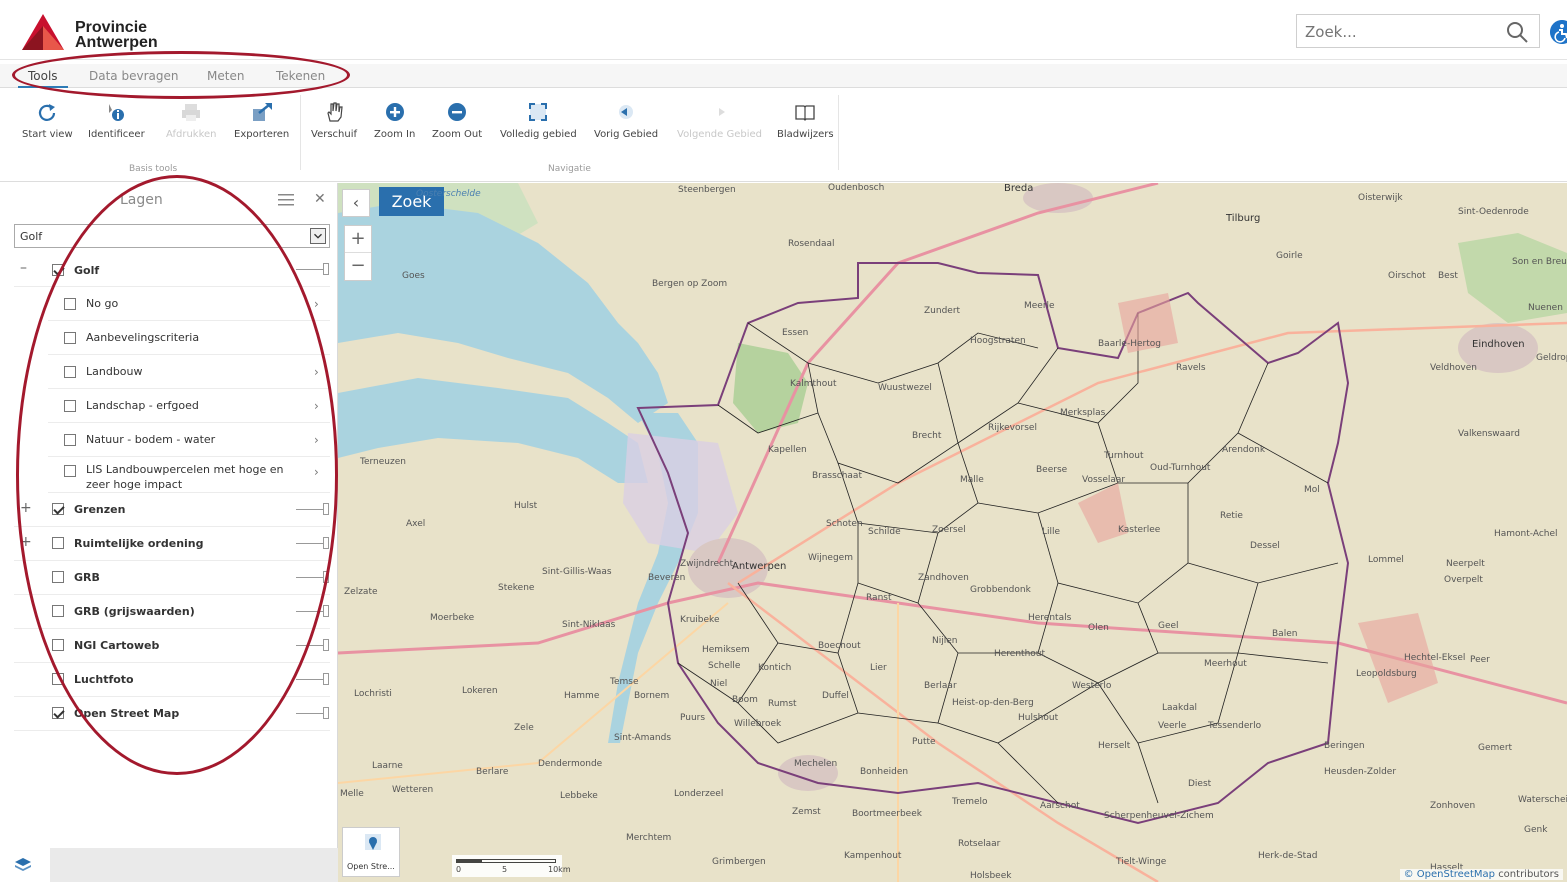 This screenshot has width=1567, height=882. Describe the element at coordinates (43, 32) in the screenshot. I see `provincie-logo-icon` at that location.